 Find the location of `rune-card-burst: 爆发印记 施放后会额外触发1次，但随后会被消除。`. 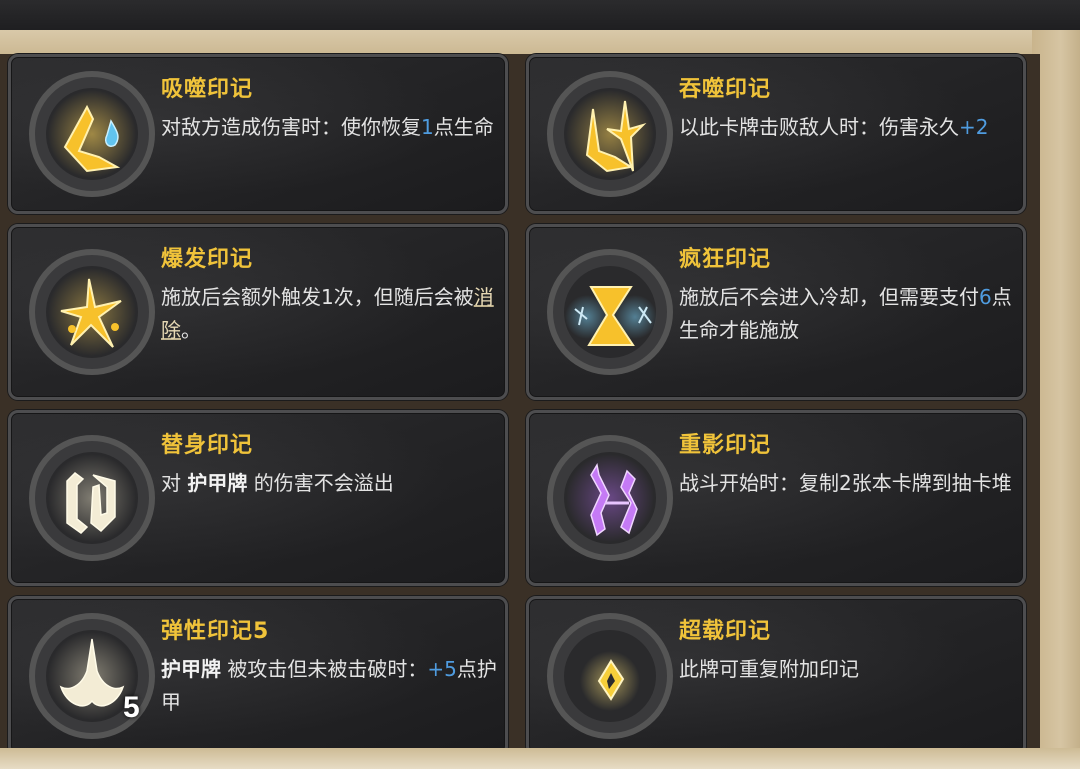

rune-card-burst: 爆发印记 施放后会额外触发1次，但随后会被消除。 is located at coordinates (258, 312).